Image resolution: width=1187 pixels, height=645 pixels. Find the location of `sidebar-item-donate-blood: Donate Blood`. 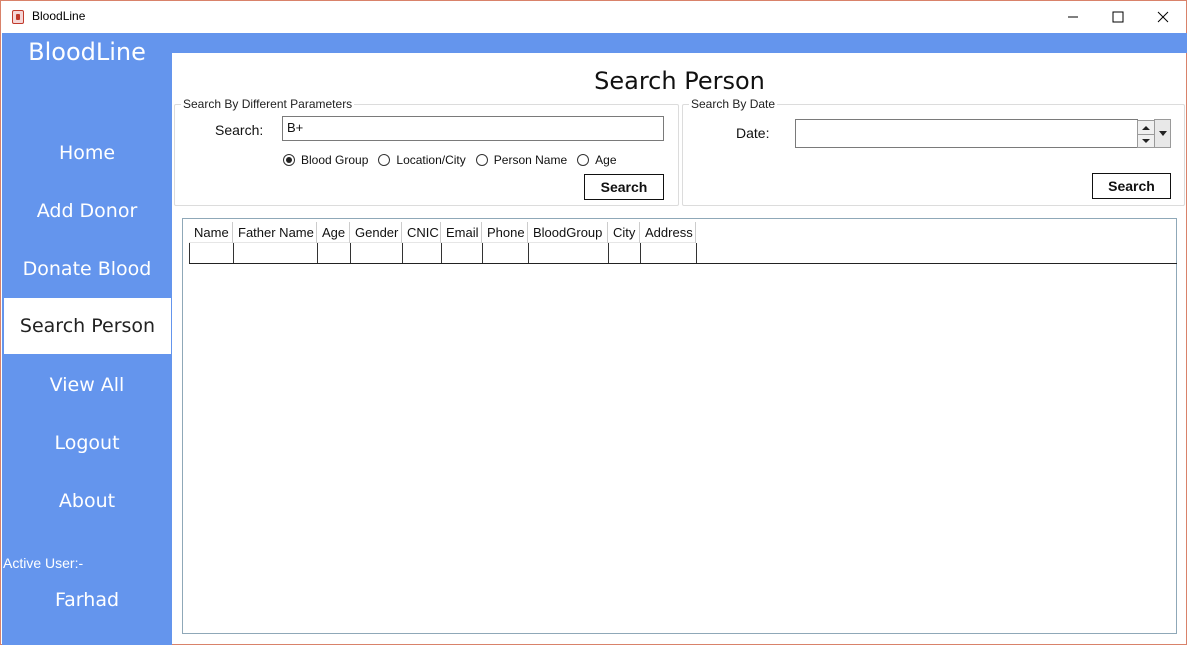

sidebar-item-donate-blood: Donate Blood is located at coordinates (87, 269).